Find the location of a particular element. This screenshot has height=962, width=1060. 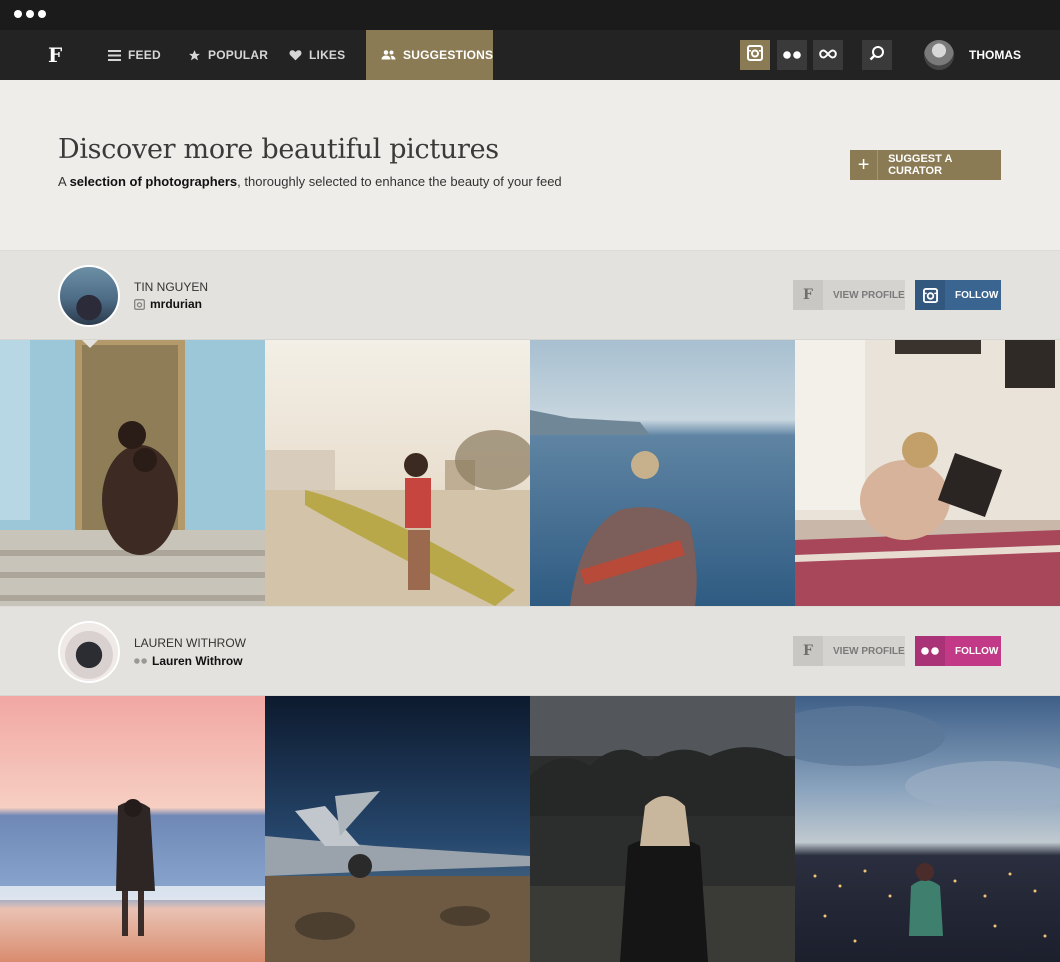

user-name: THOMAS is located at coordinates (995, 55).